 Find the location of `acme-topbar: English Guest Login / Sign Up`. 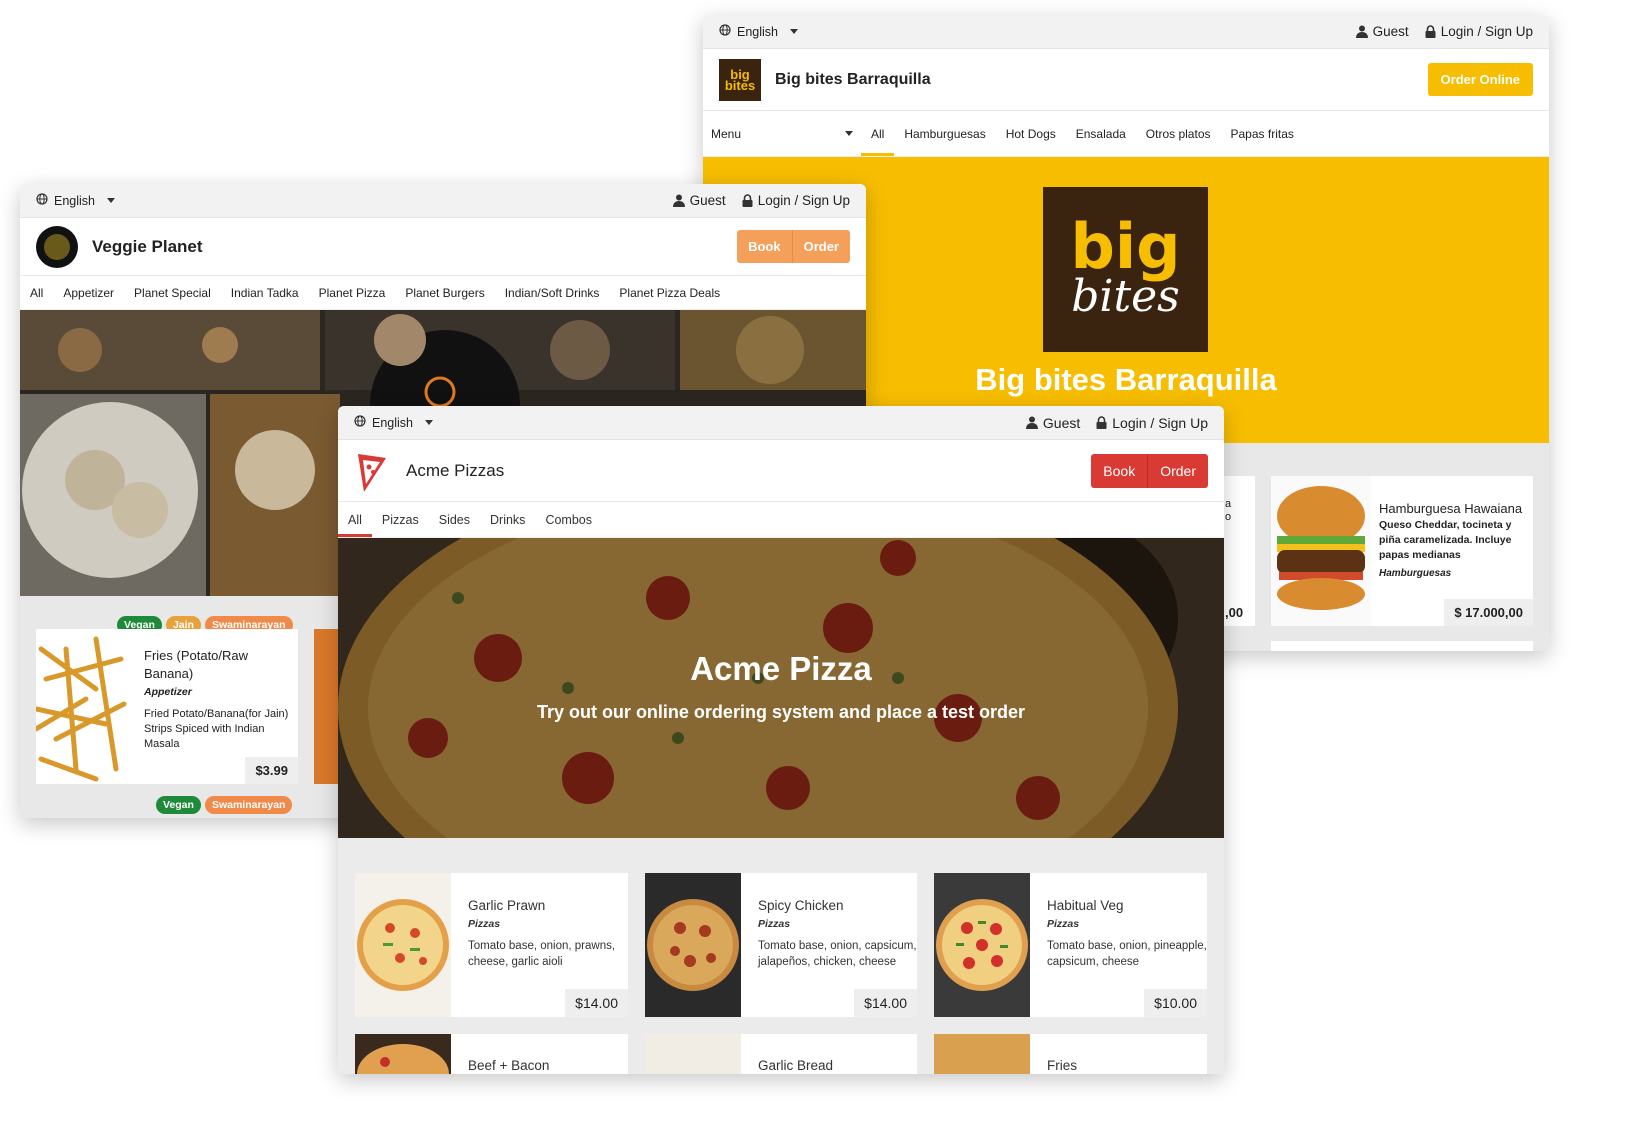

acme-topbar: English Guest Login / Sign Up is located at coordinates (781, 423).